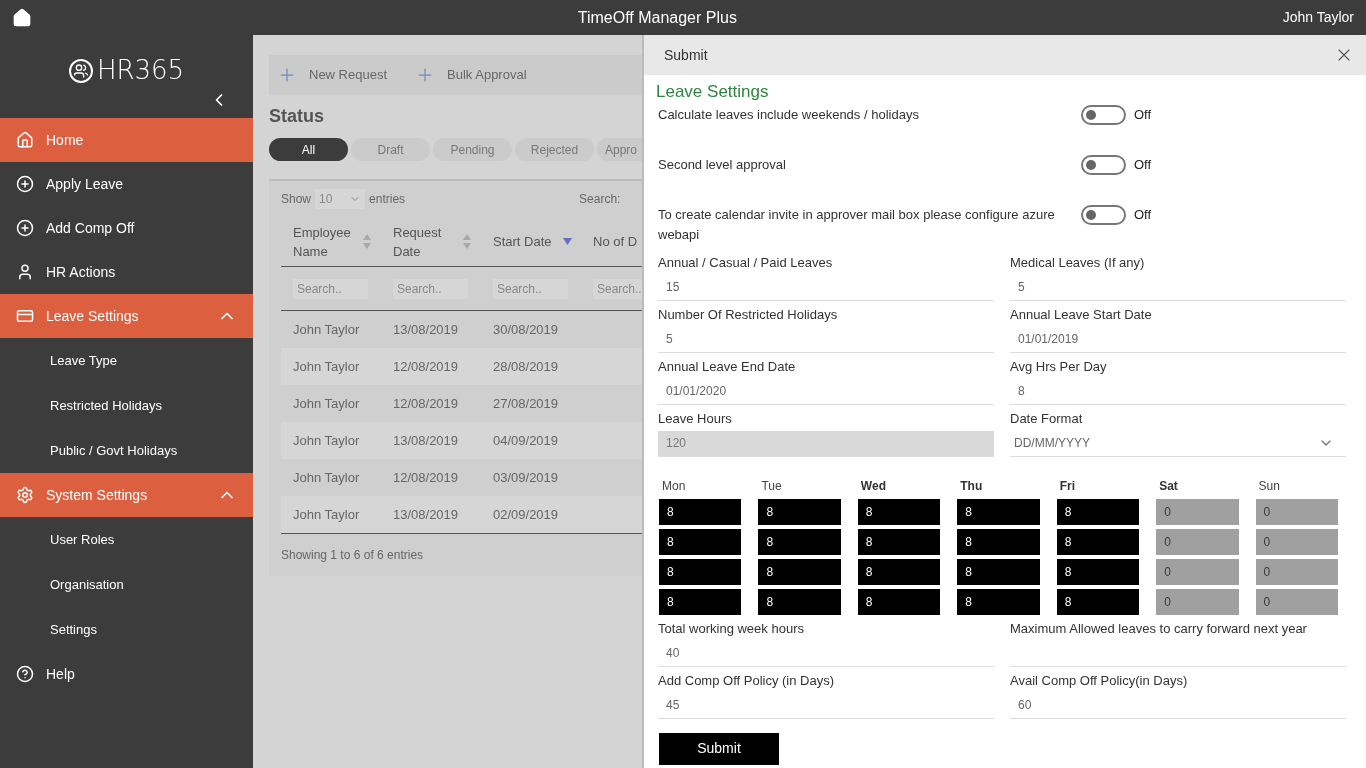 The height and width of the screenshot is (768, 1366). Describe the element at coordinates (1047, 418) in the screenshot. I see `field-label: Date Format` at that location.